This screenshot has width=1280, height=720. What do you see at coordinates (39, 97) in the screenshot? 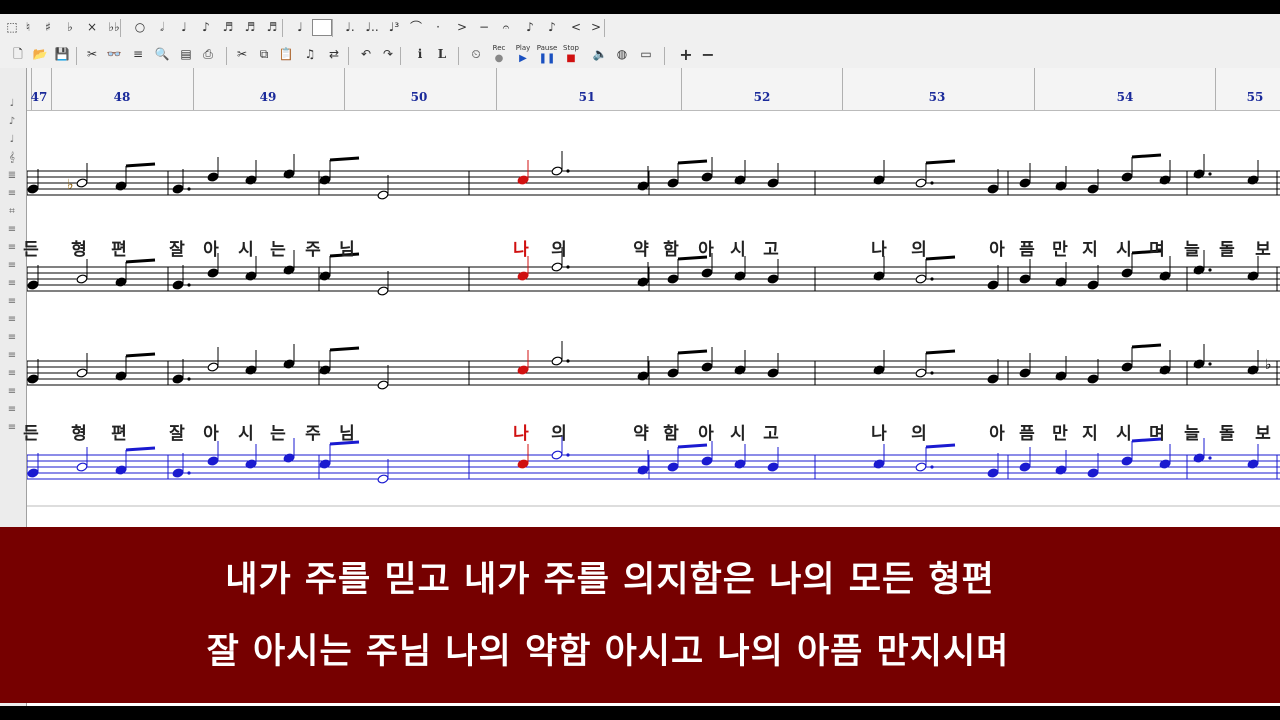
I see `measure-number: 47` at bounding box center [39, 97].